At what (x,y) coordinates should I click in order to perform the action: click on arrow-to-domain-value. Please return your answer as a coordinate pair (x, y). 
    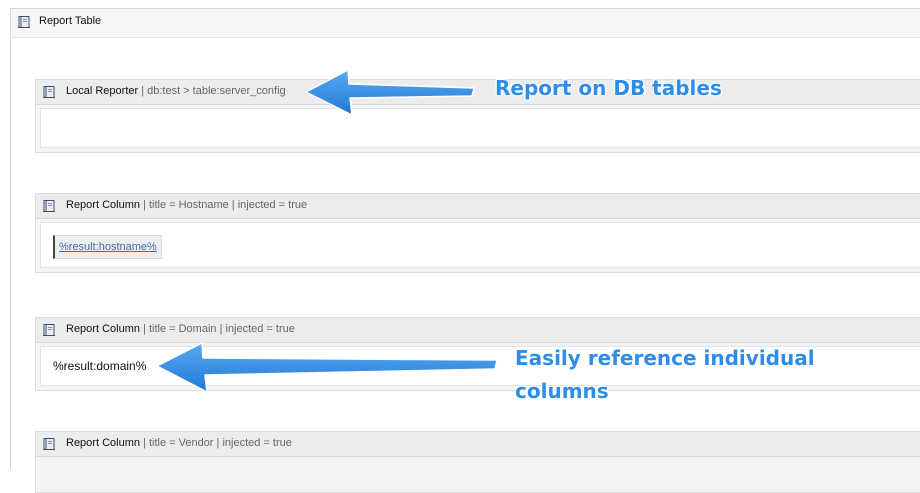
    Looking at the image, I should click on (327, 367).